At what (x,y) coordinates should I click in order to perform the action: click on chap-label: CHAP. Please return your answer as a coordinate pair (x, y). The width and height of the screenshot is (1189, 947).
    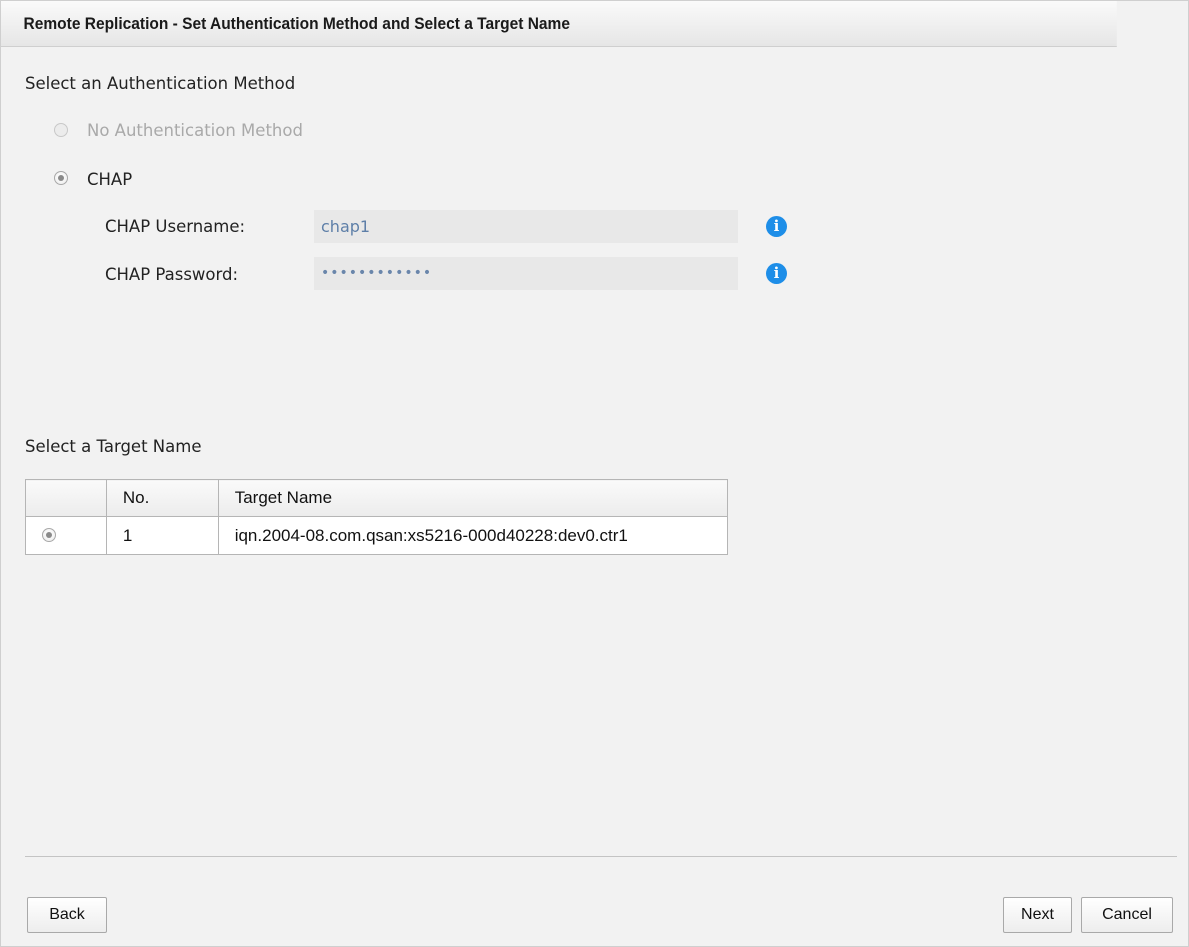
    Looking at the image, I should click on (110, 179).